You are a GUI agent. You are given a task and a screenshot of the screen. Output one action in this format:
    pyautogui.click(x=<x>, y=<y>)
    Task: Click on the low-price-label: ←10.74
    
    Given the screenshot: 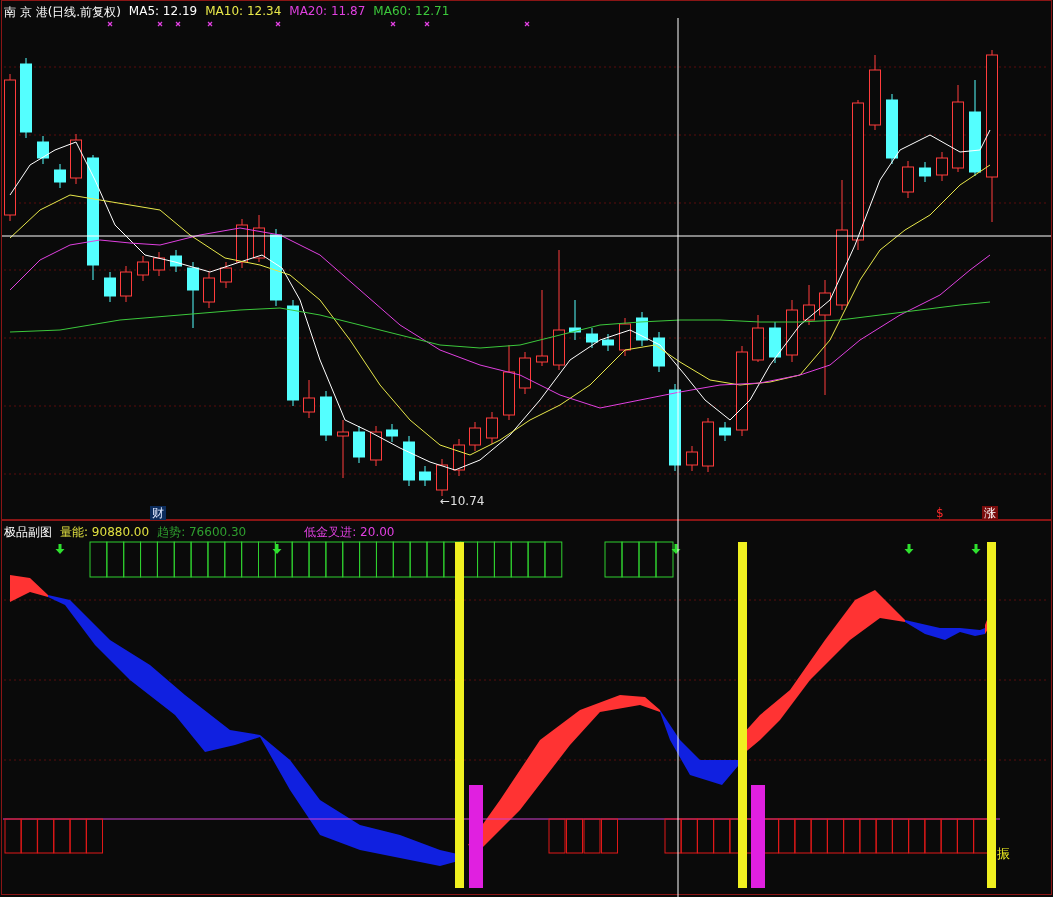 What is the action you would take?
    pyautogui.click(x=462, y=501)
    